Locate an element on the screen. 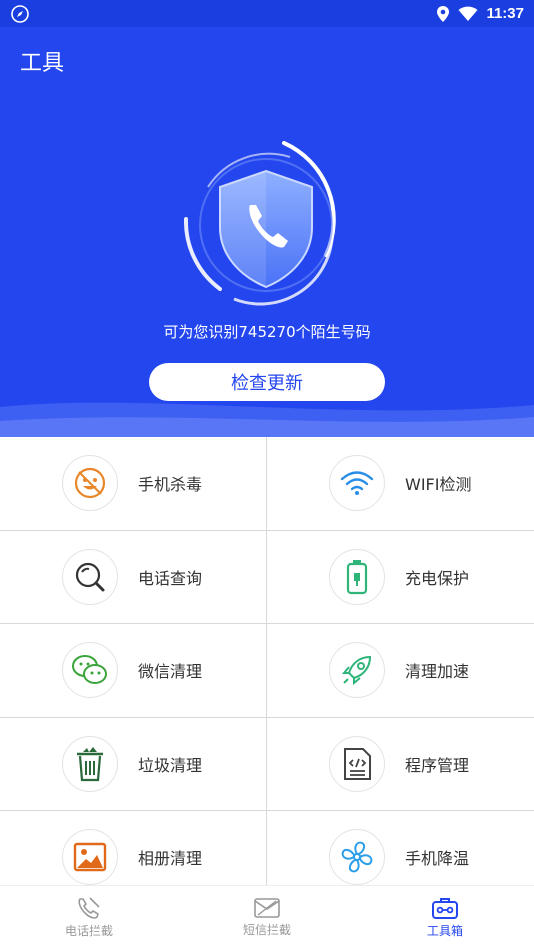 The height and width of the screenshot is (949, 534). battery-icon is located at coordinates (357, 576).